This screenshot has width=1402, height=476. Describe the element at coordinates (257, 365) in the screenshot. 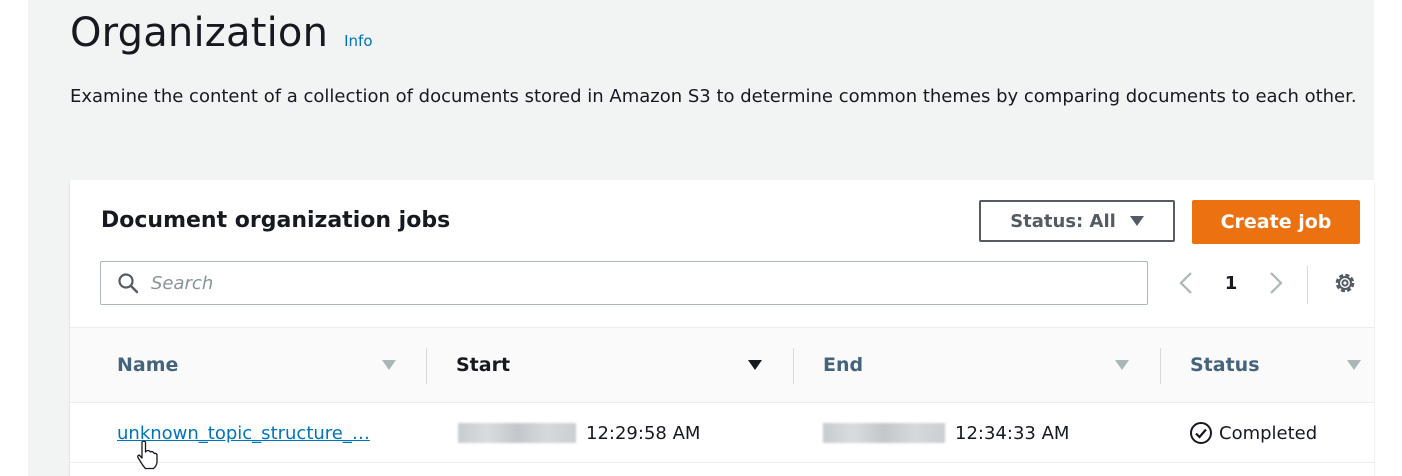

I see `column-header-name: Name` at that location.